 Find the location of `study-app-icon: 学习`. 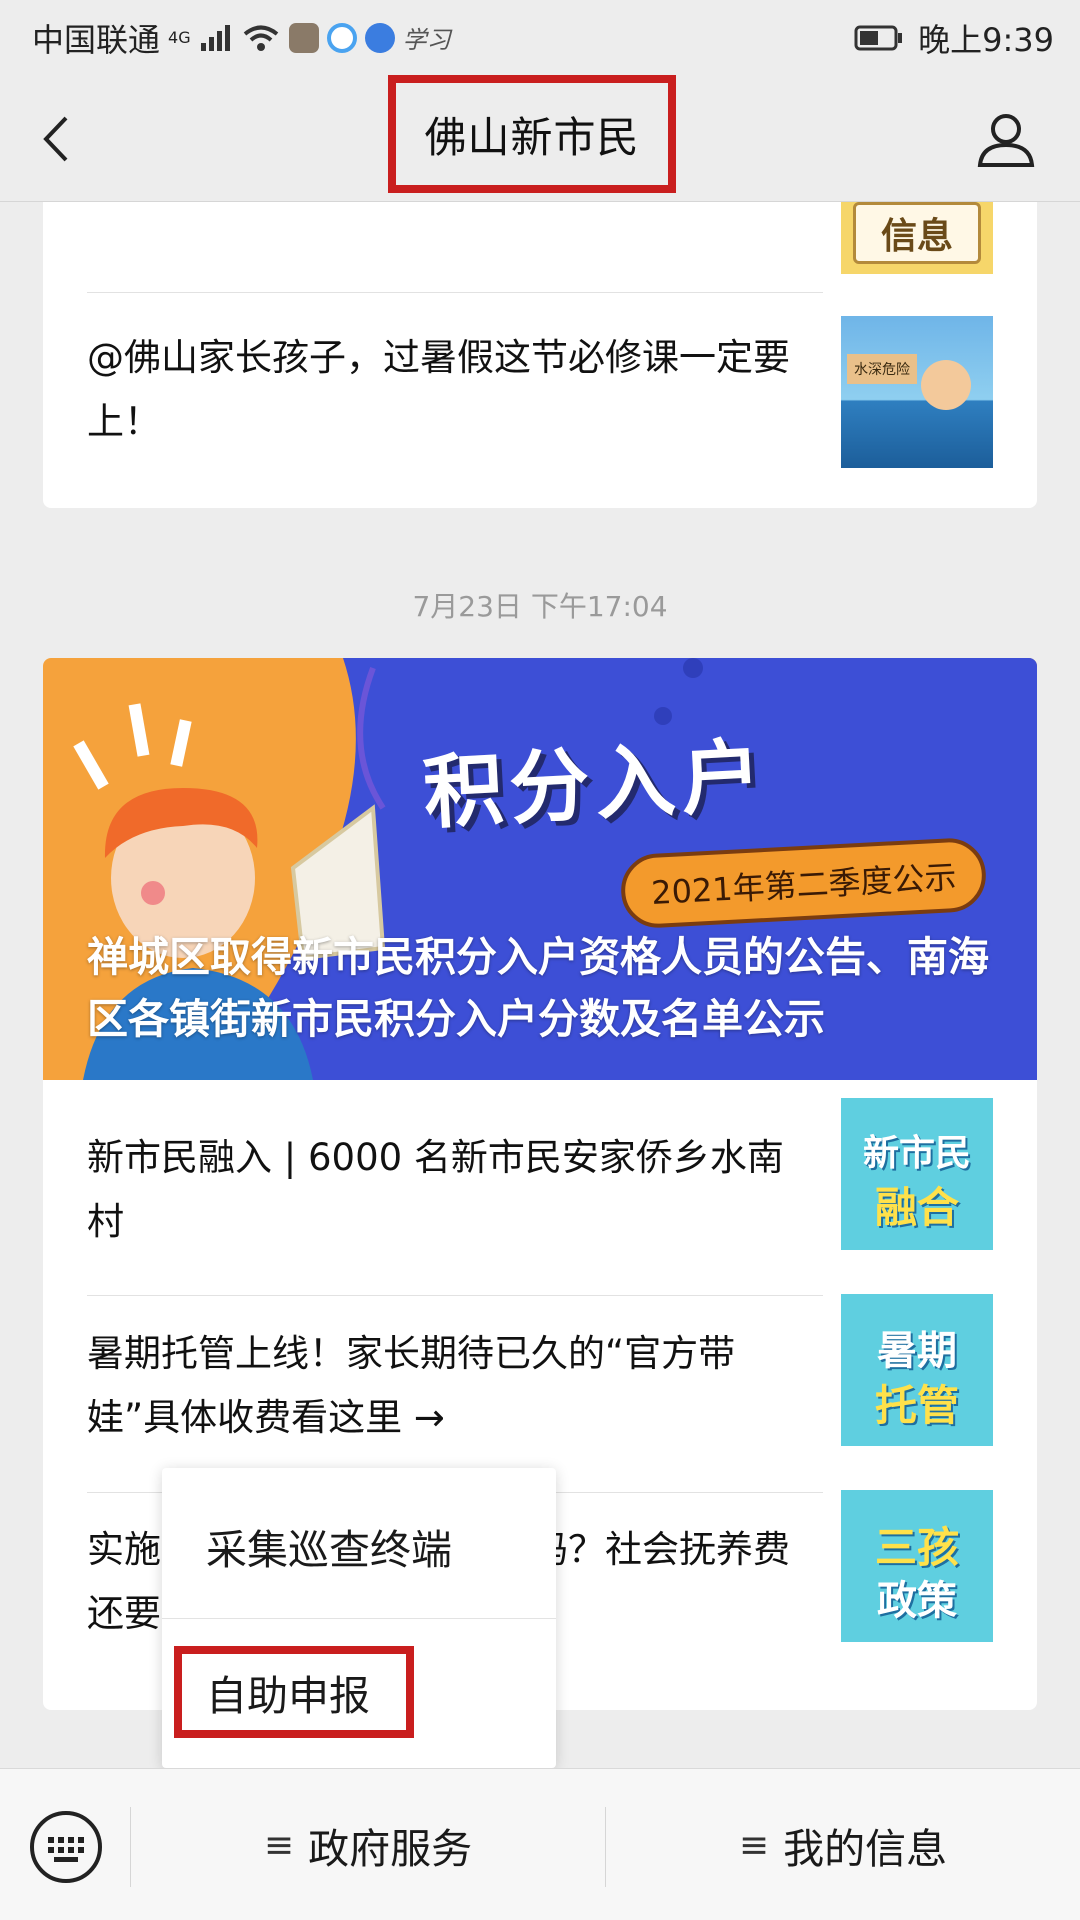

study-app-icon: 学习 is located at coordinates (426, 40).